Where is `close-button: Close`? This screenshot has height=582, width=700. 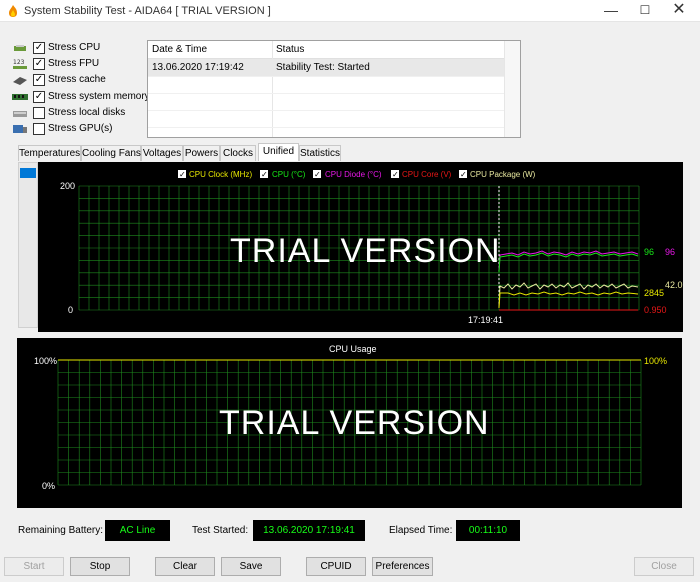
close-button: Close is located at coordinates (664, 566).